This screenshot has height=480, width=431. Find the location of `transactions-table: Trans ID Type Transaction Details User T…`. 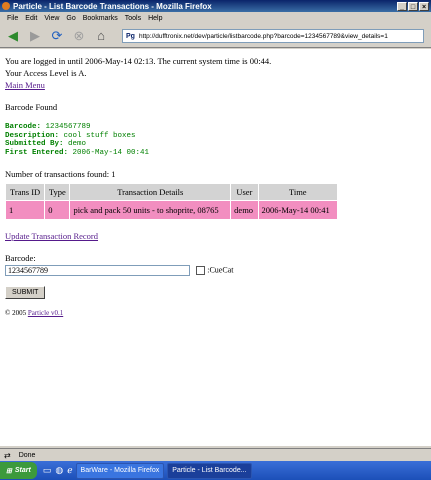

transactions-table: Trans ID Type Transaction Details User T… is located at coordinates (171, 201).